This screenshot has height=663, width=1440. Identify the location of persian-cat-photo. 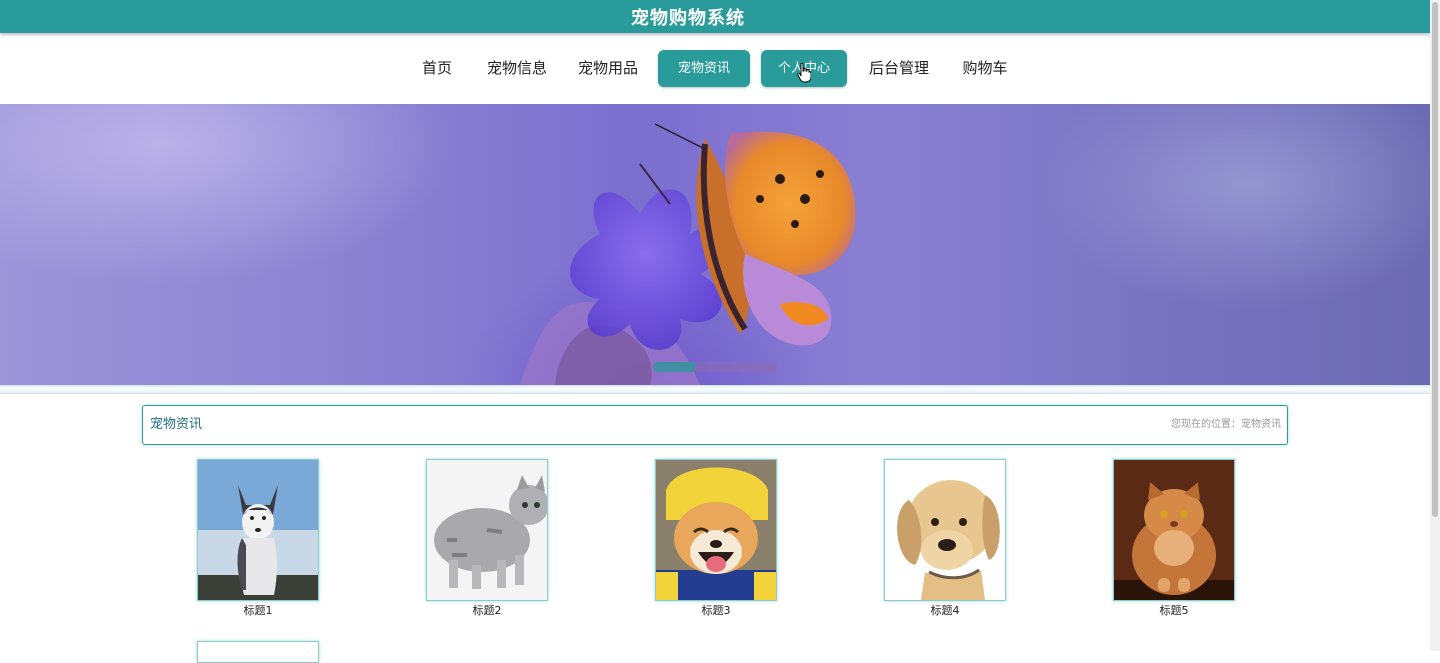
(1174, 530).